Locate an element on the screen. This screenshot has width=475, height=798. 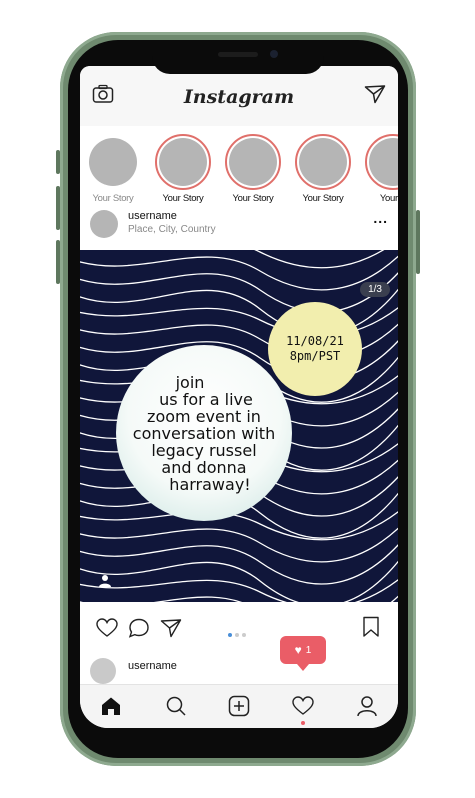
carousel-indicator is located at coordinates (236, 633).